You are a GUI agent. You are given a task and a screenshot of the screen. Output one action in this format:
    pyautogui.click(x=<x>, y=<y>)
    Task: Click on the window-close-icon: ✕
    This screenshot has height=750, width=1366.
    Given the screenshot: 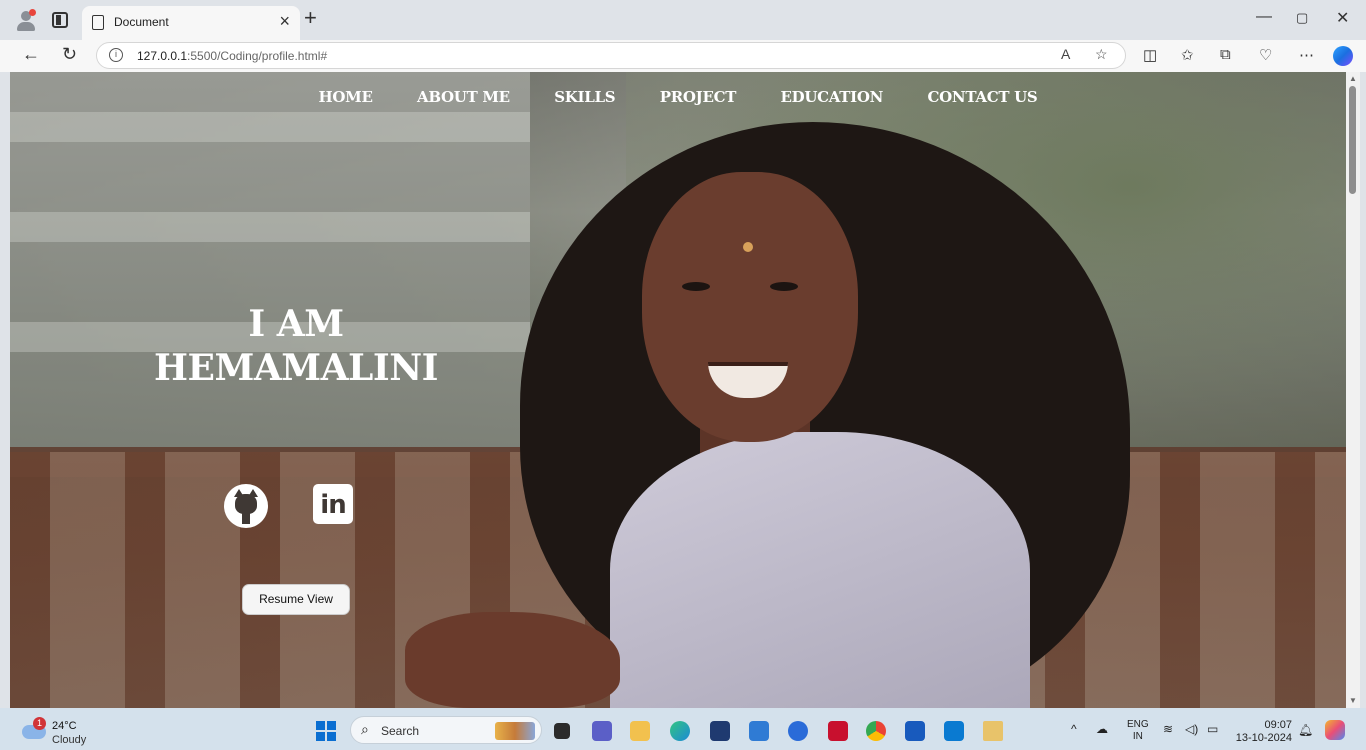 What is the action you would take?
    pyautogui.click(x=1342, y=18)
    